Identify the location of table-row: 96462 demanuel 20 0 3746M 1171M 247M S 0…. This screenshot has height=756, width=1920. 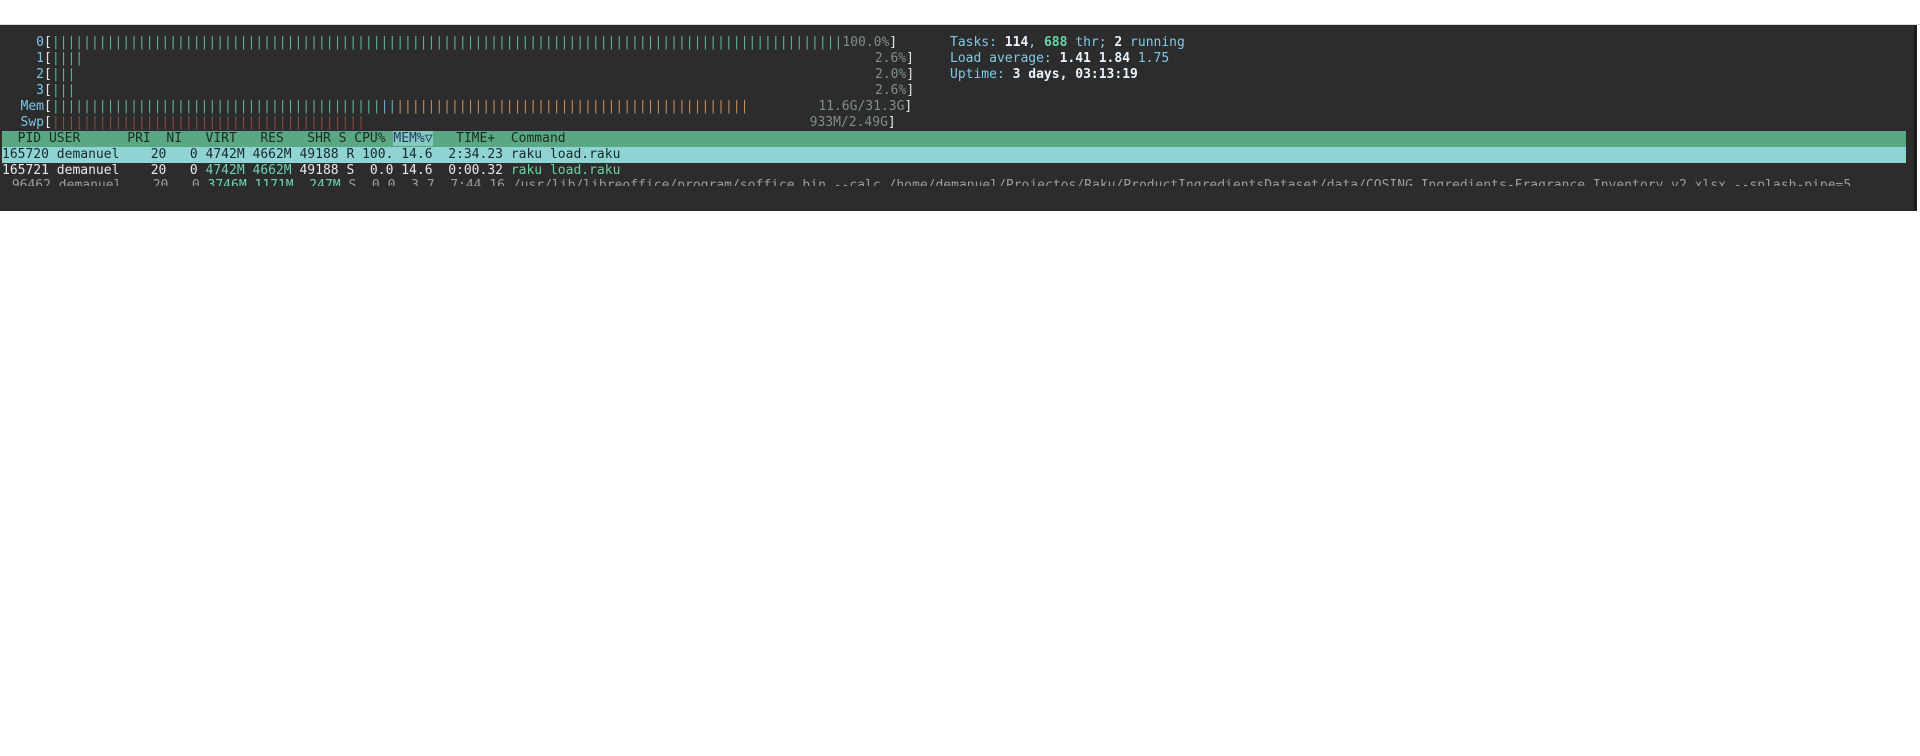
(955, 182).